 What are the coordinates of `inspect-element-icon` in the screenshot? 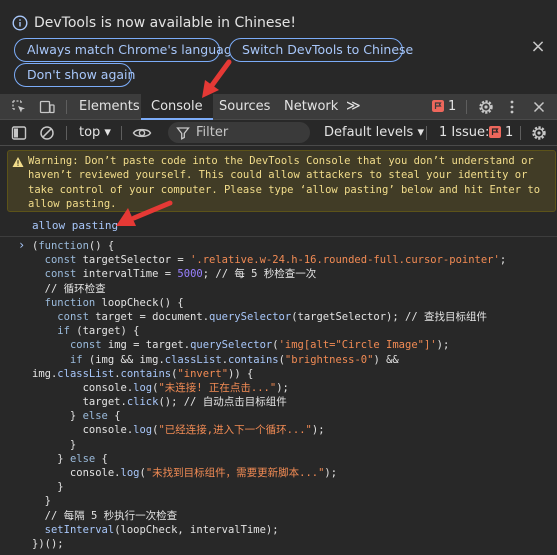 It's located at (19, 107).